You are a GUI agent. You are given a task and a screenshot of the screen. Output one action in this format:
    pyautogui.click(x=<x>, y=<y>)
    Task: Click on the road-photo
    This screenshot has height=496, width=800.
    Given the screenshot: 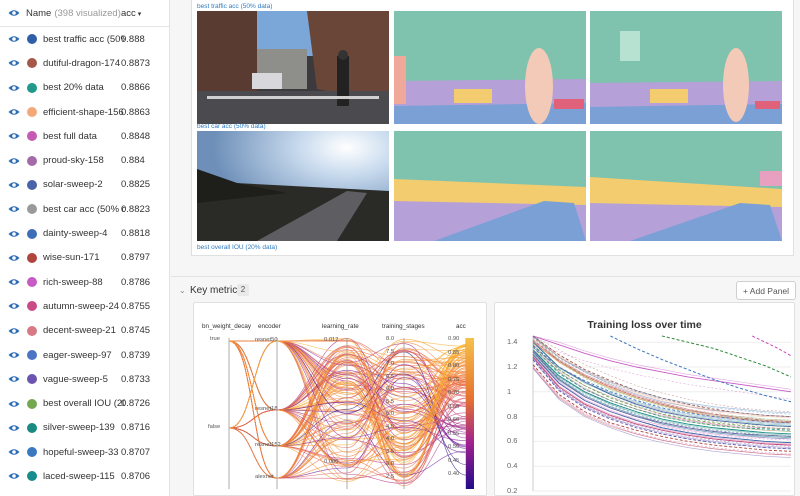 What is the action you would take?
    pyautogui.click(x=293, y=186)
    